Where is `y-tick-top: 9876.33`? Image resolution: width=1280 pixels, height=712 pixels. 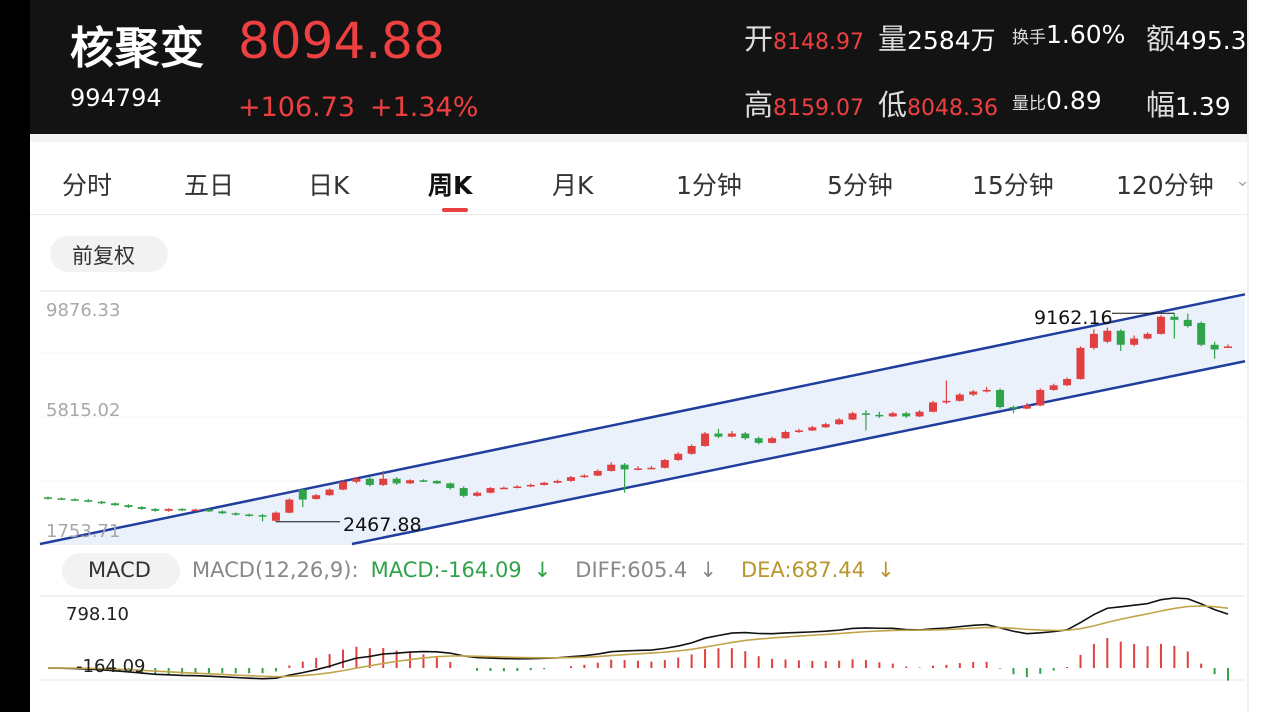
y-tick-top: 9876.33 is located at coordinates (83, 310).